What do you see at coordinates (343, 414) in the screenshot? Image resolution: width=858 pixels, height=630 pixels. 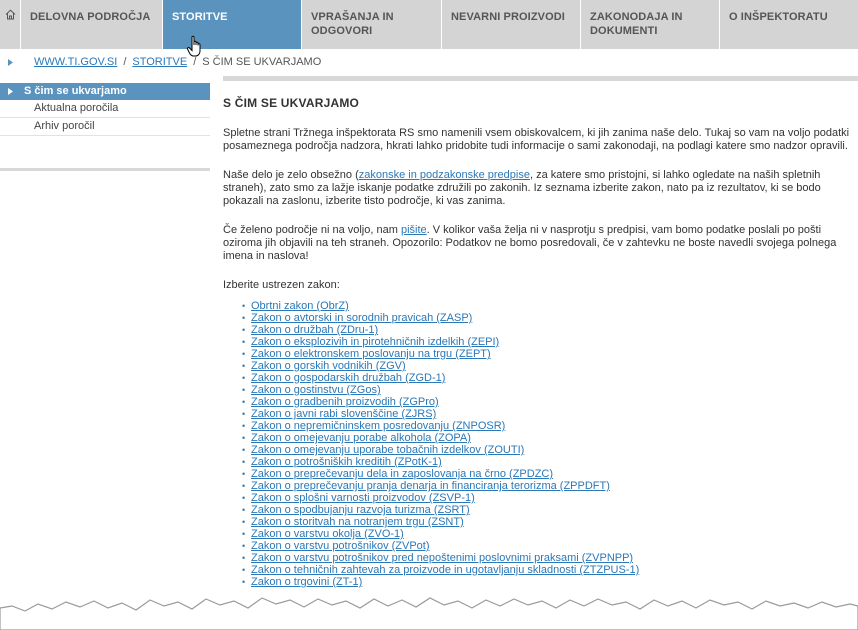 I see `law-link: Zakon o javni rabi slovenščine (ZJRS)` at bounding box center [343, 414].